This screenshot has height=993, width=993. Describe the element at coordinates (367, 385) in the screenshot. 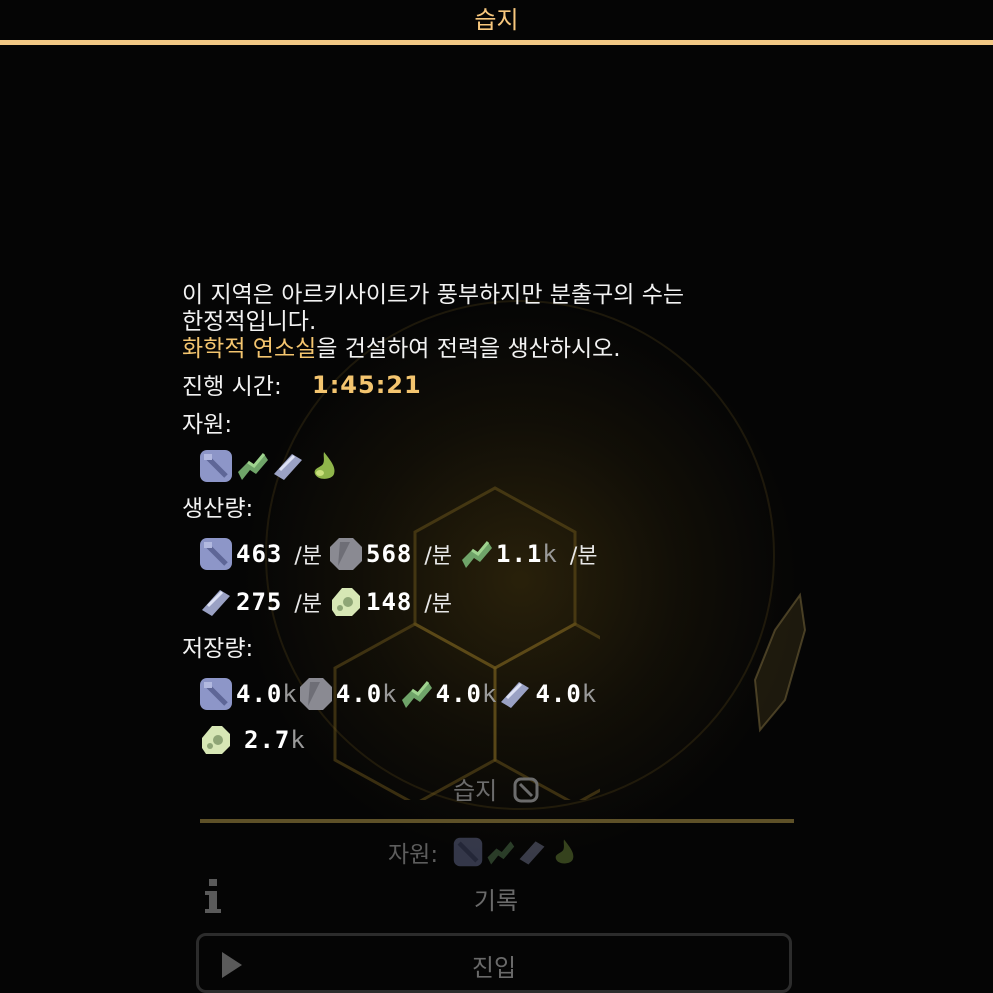

I see `elapsed-time-value: 1:45:21` at that location.